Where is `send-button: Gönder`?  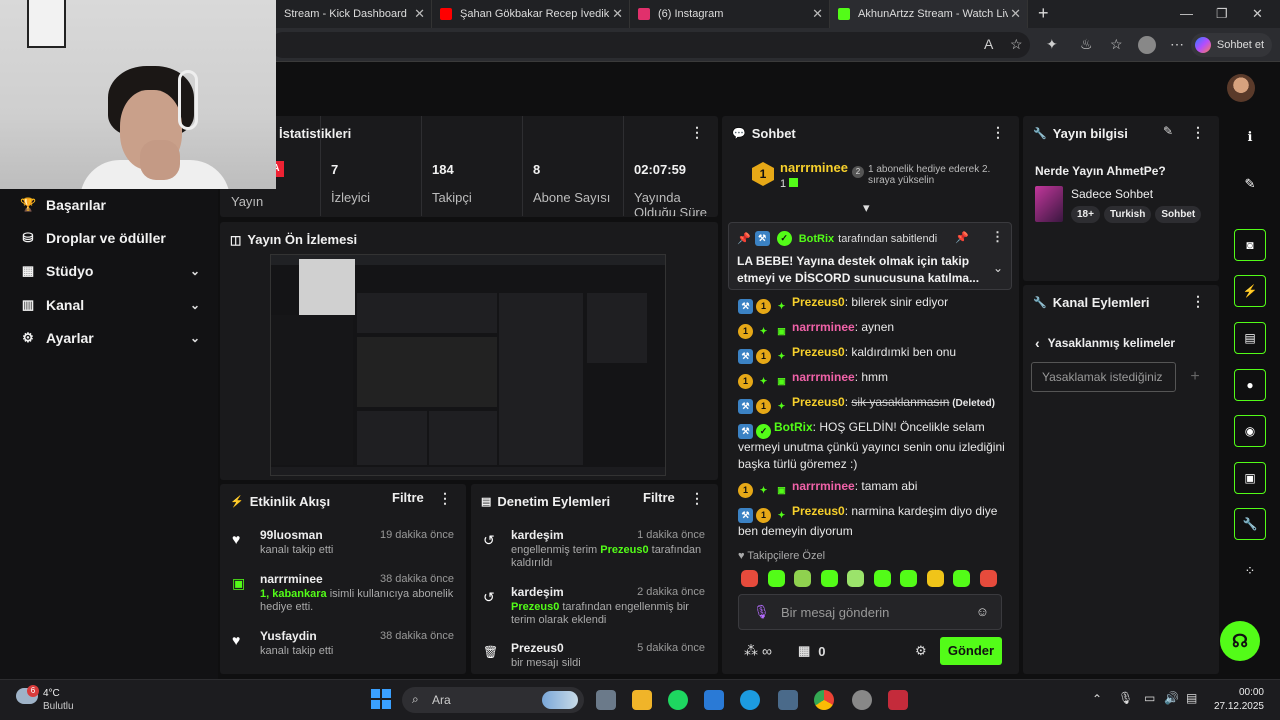 send-button: Gönder is located at coordinates (971, 651).